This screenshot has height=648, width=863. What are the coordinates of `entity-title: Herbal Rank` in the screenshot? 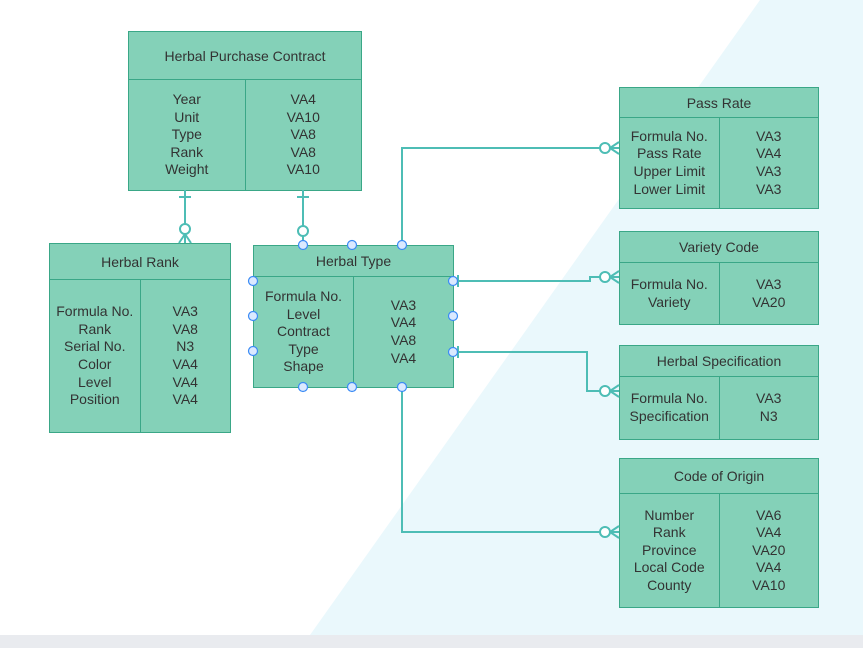 It's located at (140, 262).